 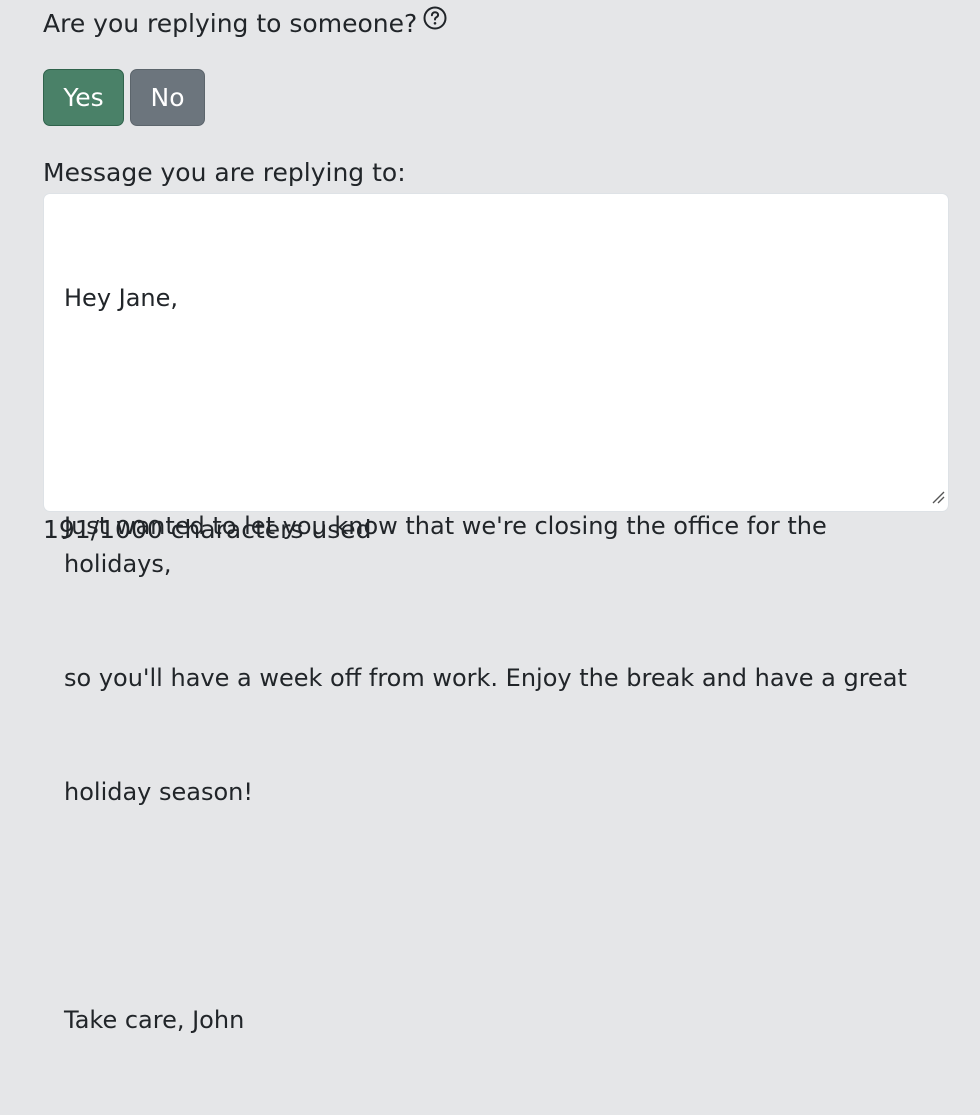 What do you see at coordinates (938, 499) in the screenshot?
I see `resize-handle-icon` at bounding box center [938, 499].